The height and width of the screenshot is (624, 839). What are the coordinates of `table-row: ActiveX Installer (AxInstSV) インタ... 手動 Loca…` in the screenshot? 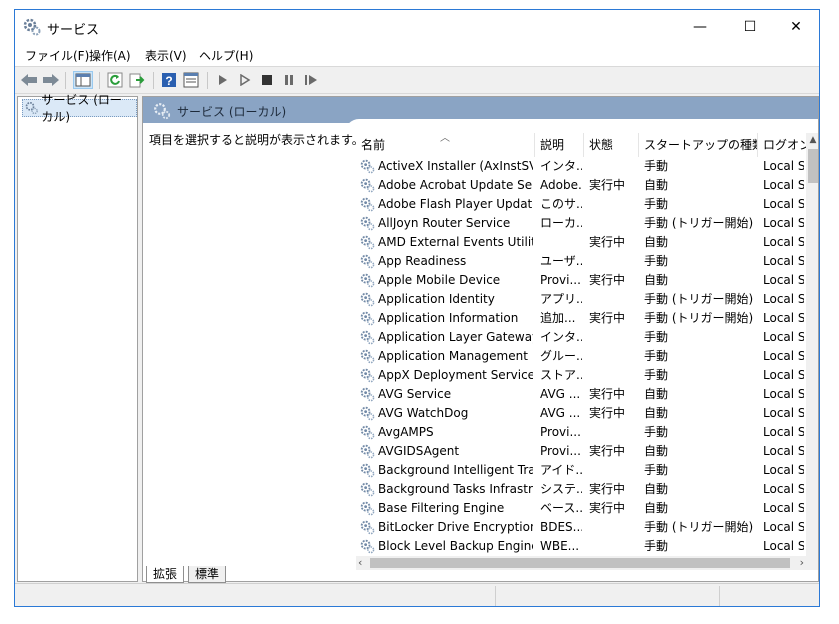 It's located at (581, 166).